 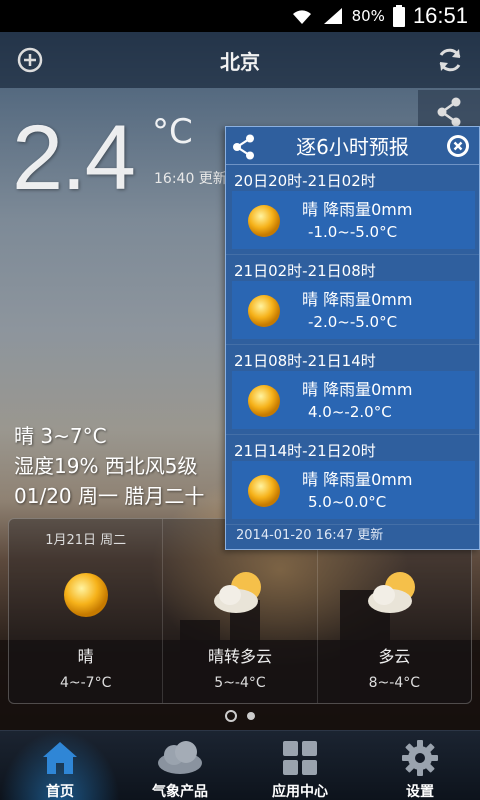 I want to click on page-indicator, so click(x=240, y=716).